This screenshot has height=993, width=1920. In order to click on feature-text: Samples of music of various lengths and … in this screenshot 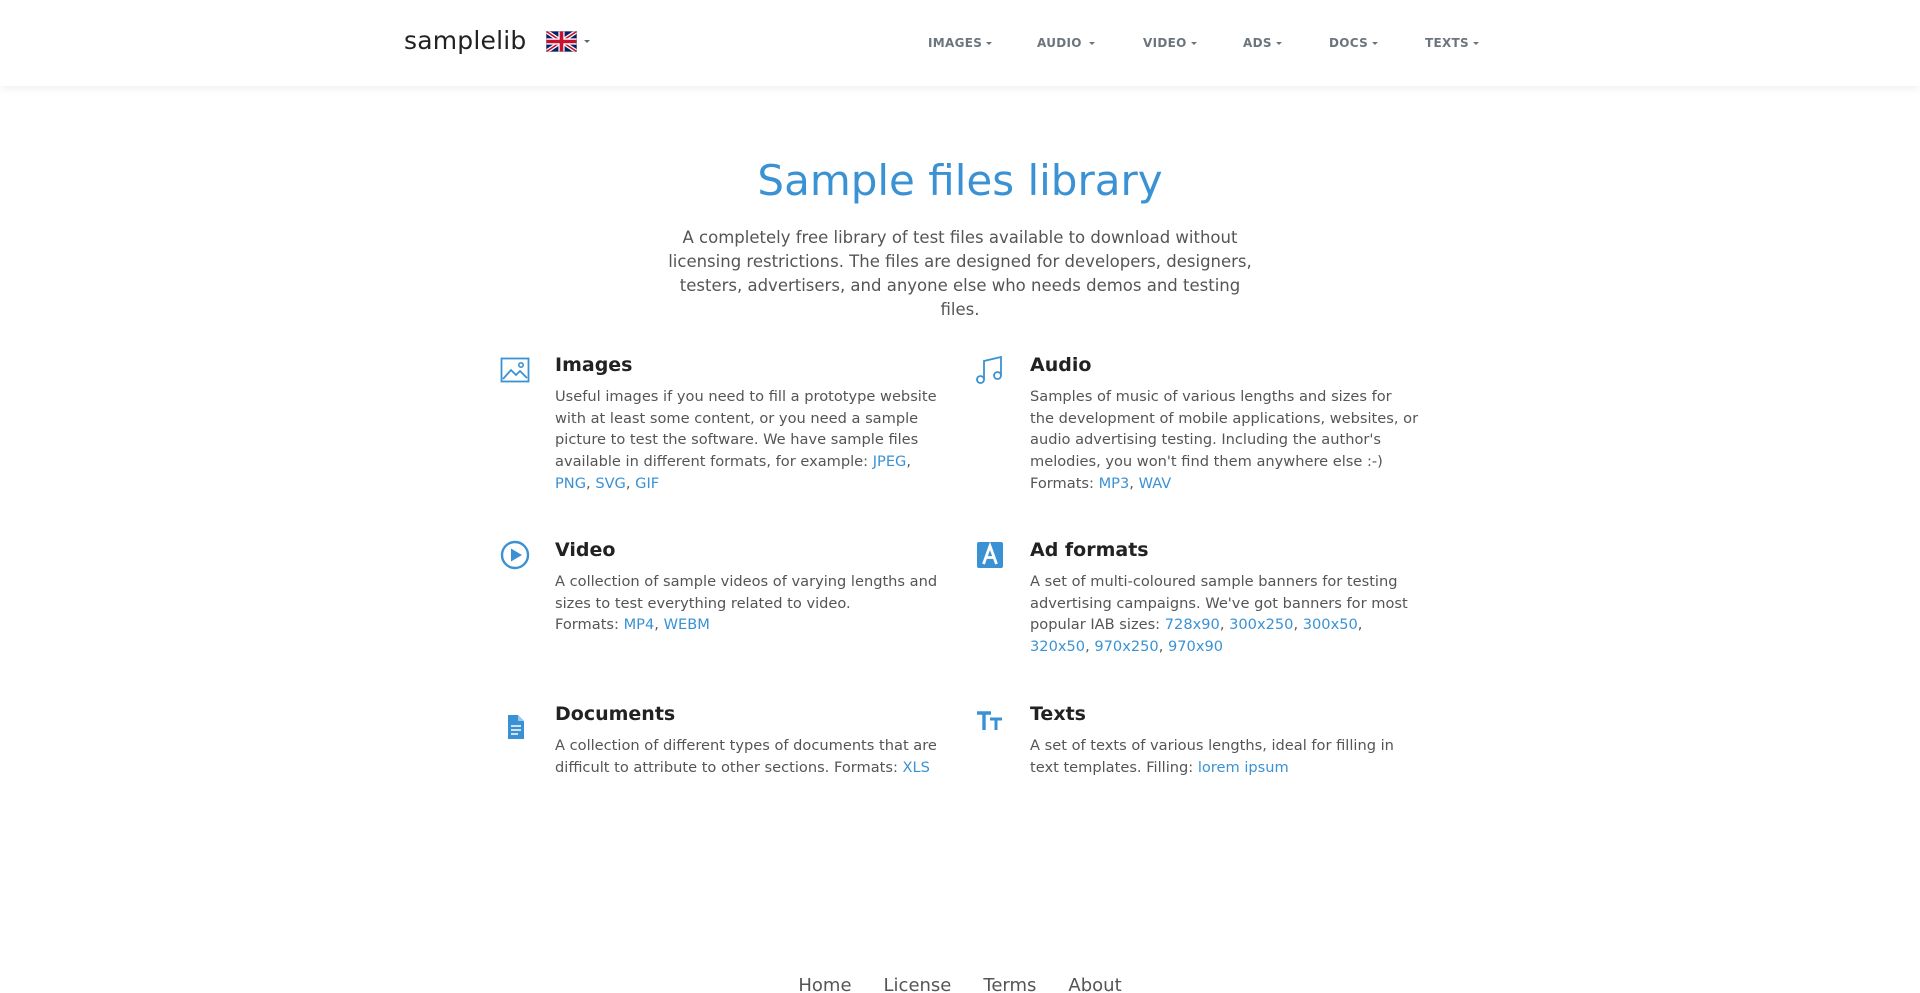, I will do `click(1224, 429)`.